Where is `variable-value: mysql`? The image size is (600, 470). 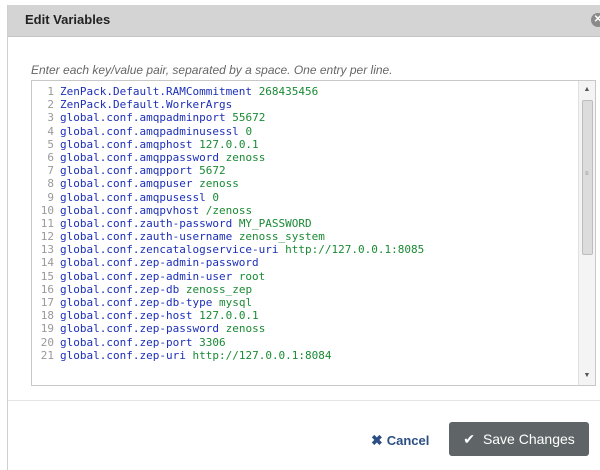 variable-value: mysql is located at coordinates (235, 302).